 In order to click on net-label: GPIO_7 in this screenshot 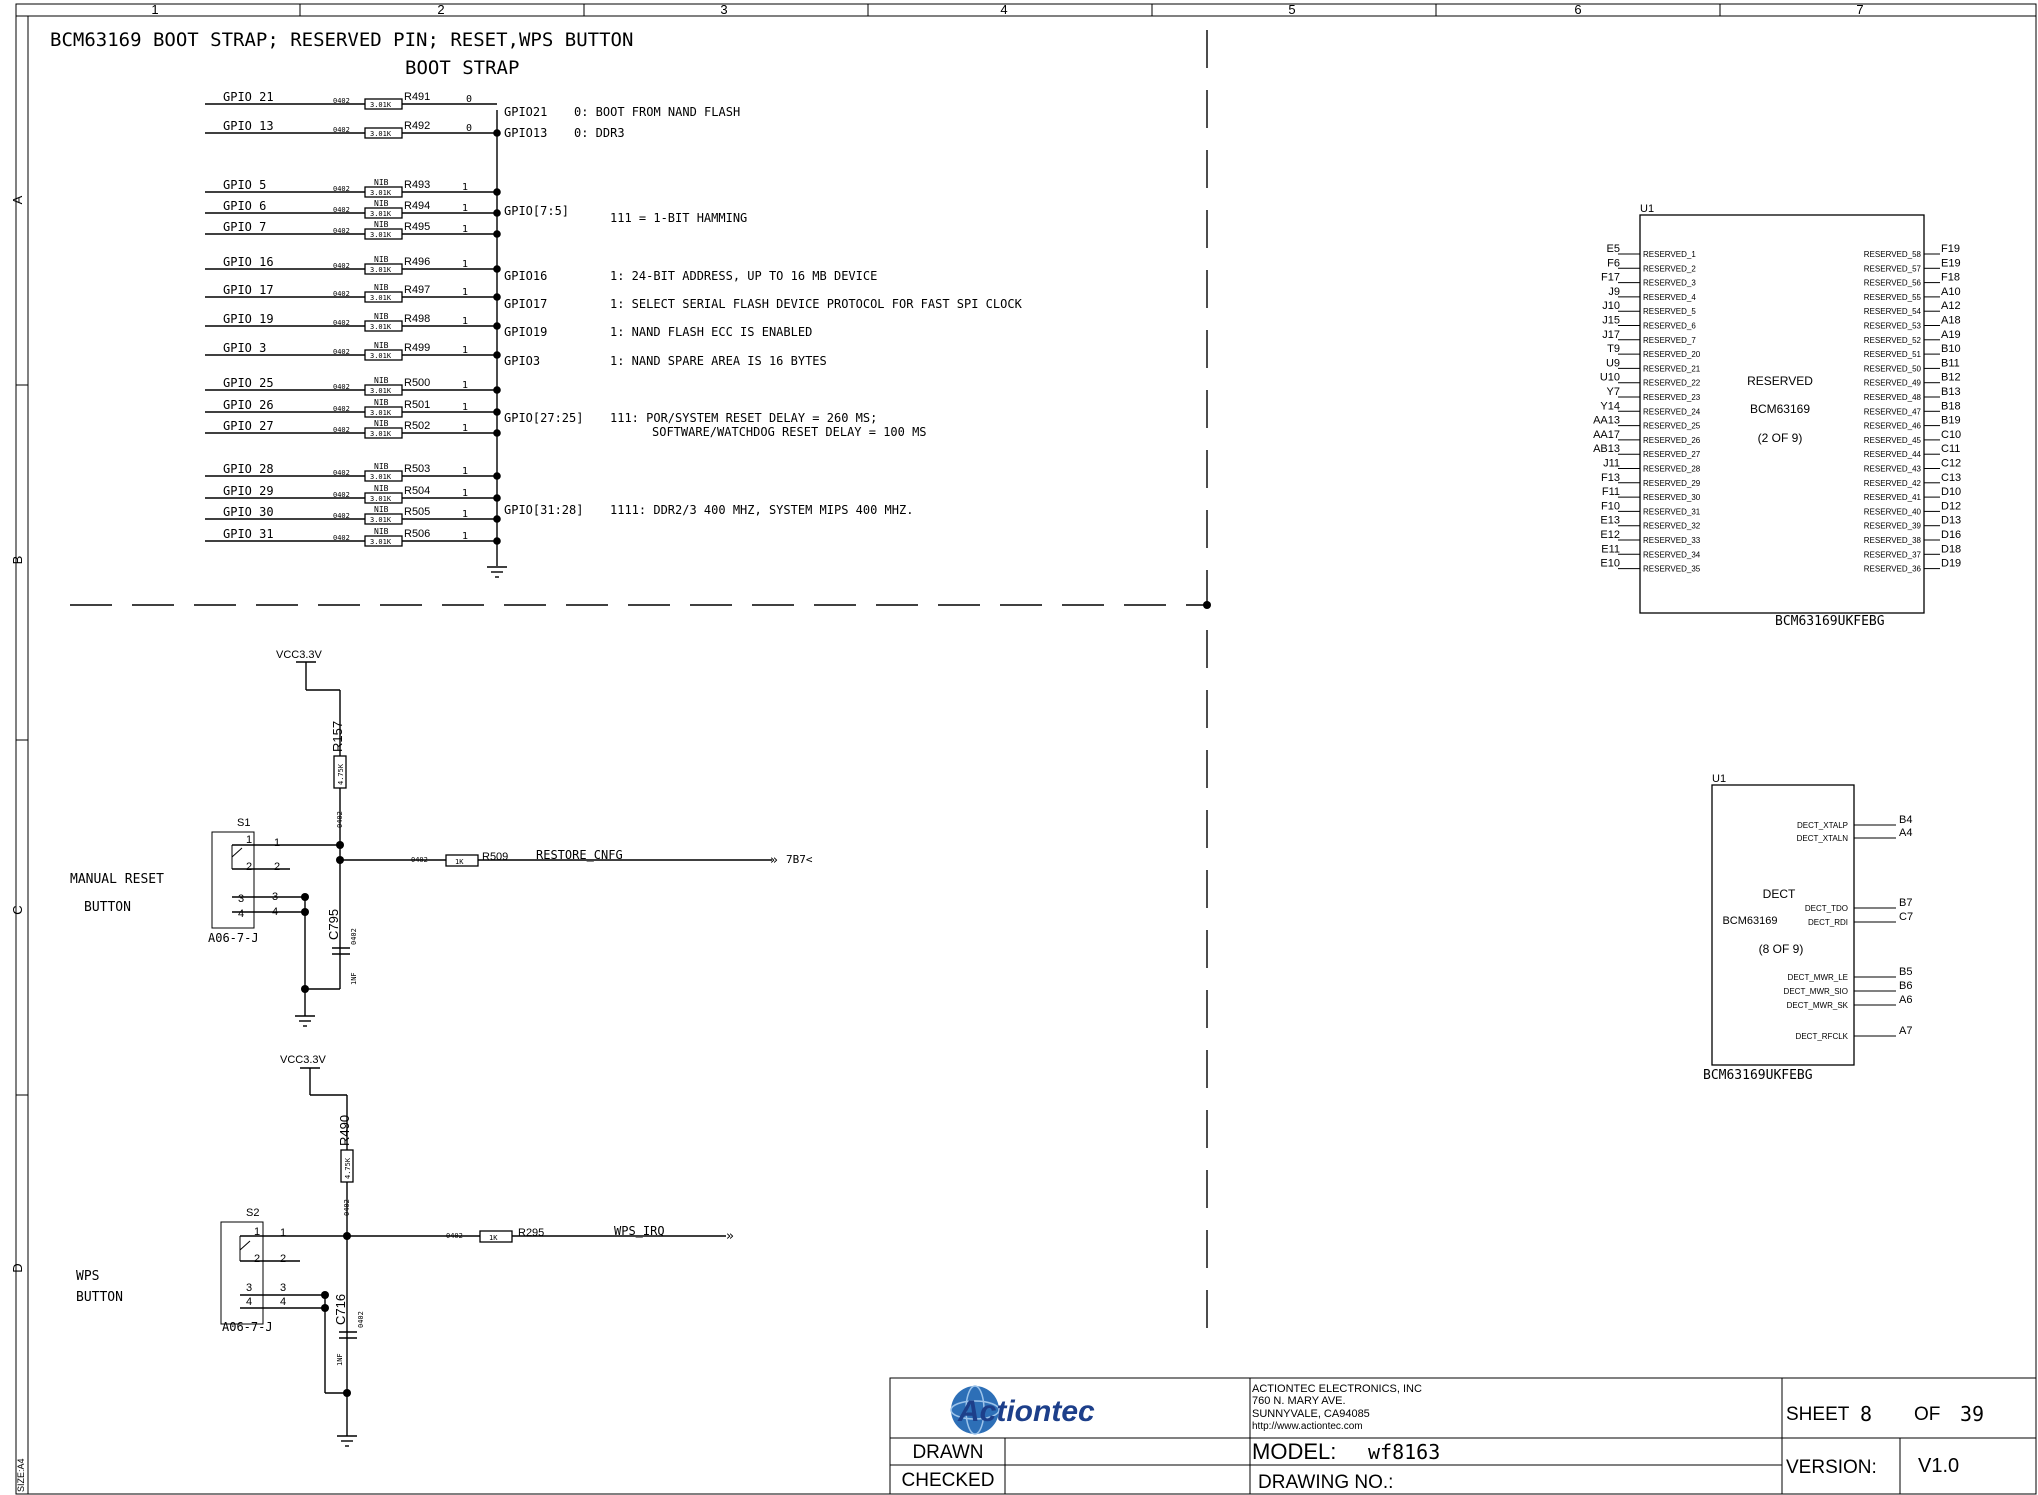, I will do `click(244, 227)`.